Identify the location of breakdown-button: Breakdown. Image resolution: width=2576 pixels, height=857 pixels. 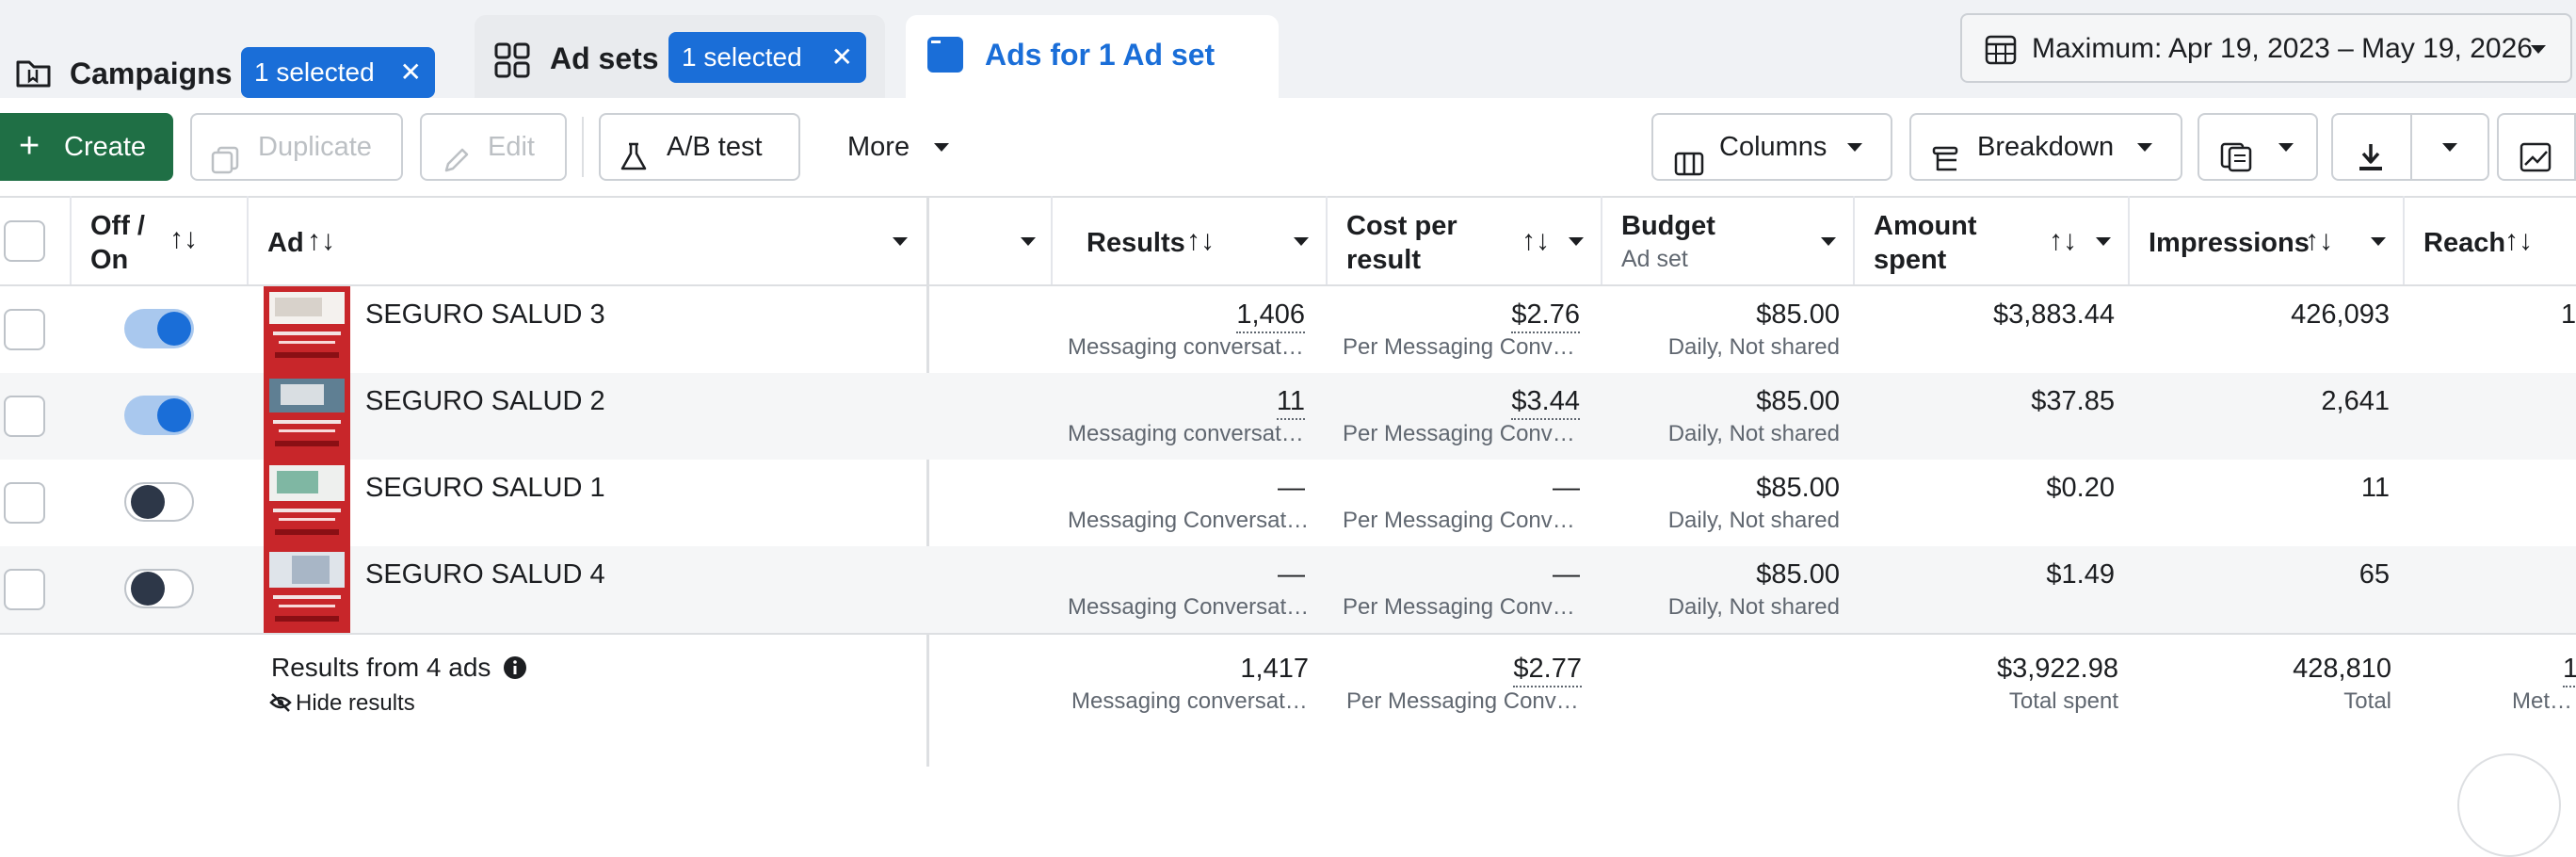
(2045, 147).